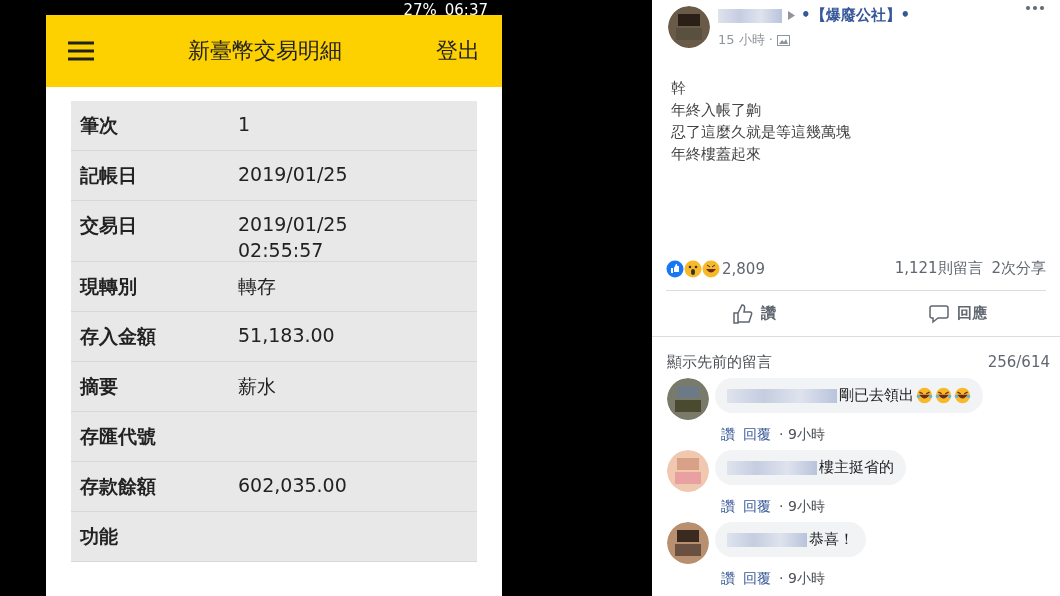  What do you see at coordinates (693, 268) in the screenshot?
I see `reaction-icons` at bounding box center [693, 268].